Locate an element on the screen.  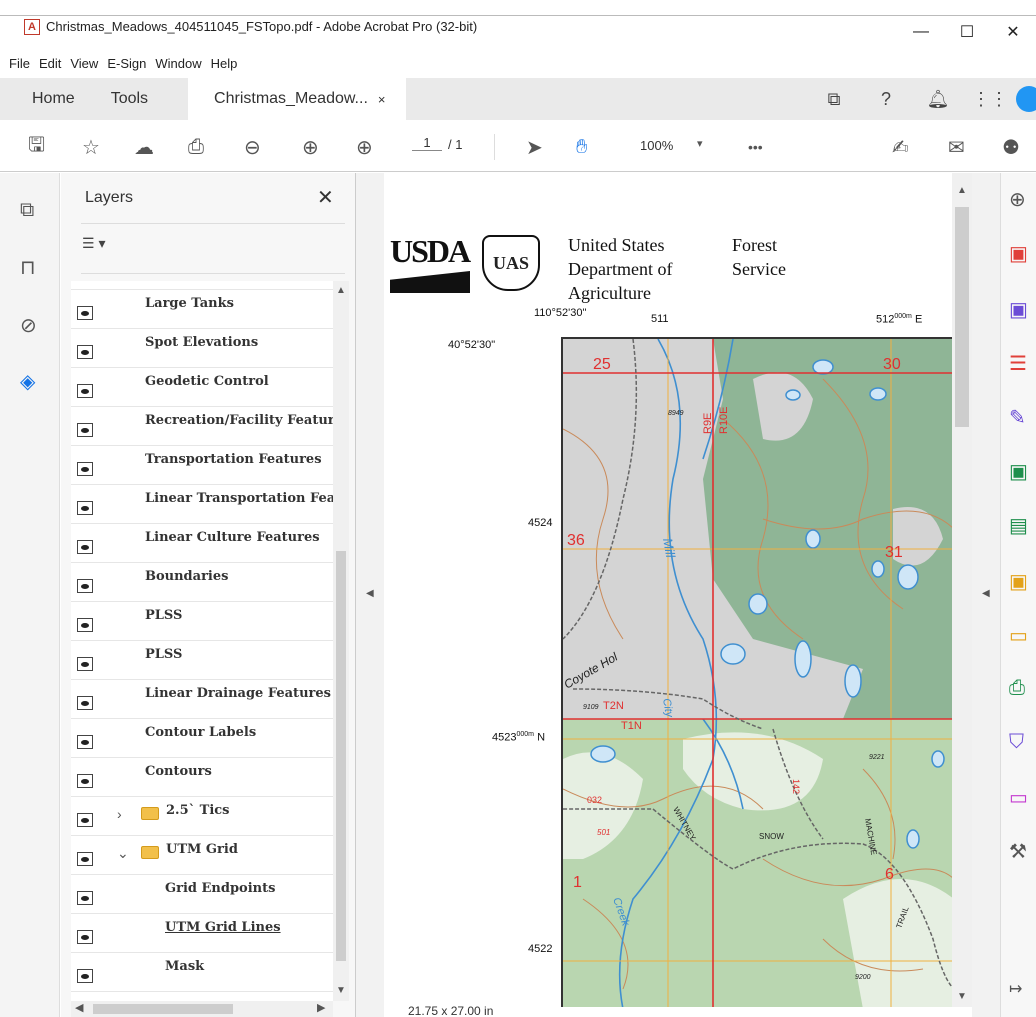
layer-row: Recreation/Facility Features is located at coordinates (202, 426).